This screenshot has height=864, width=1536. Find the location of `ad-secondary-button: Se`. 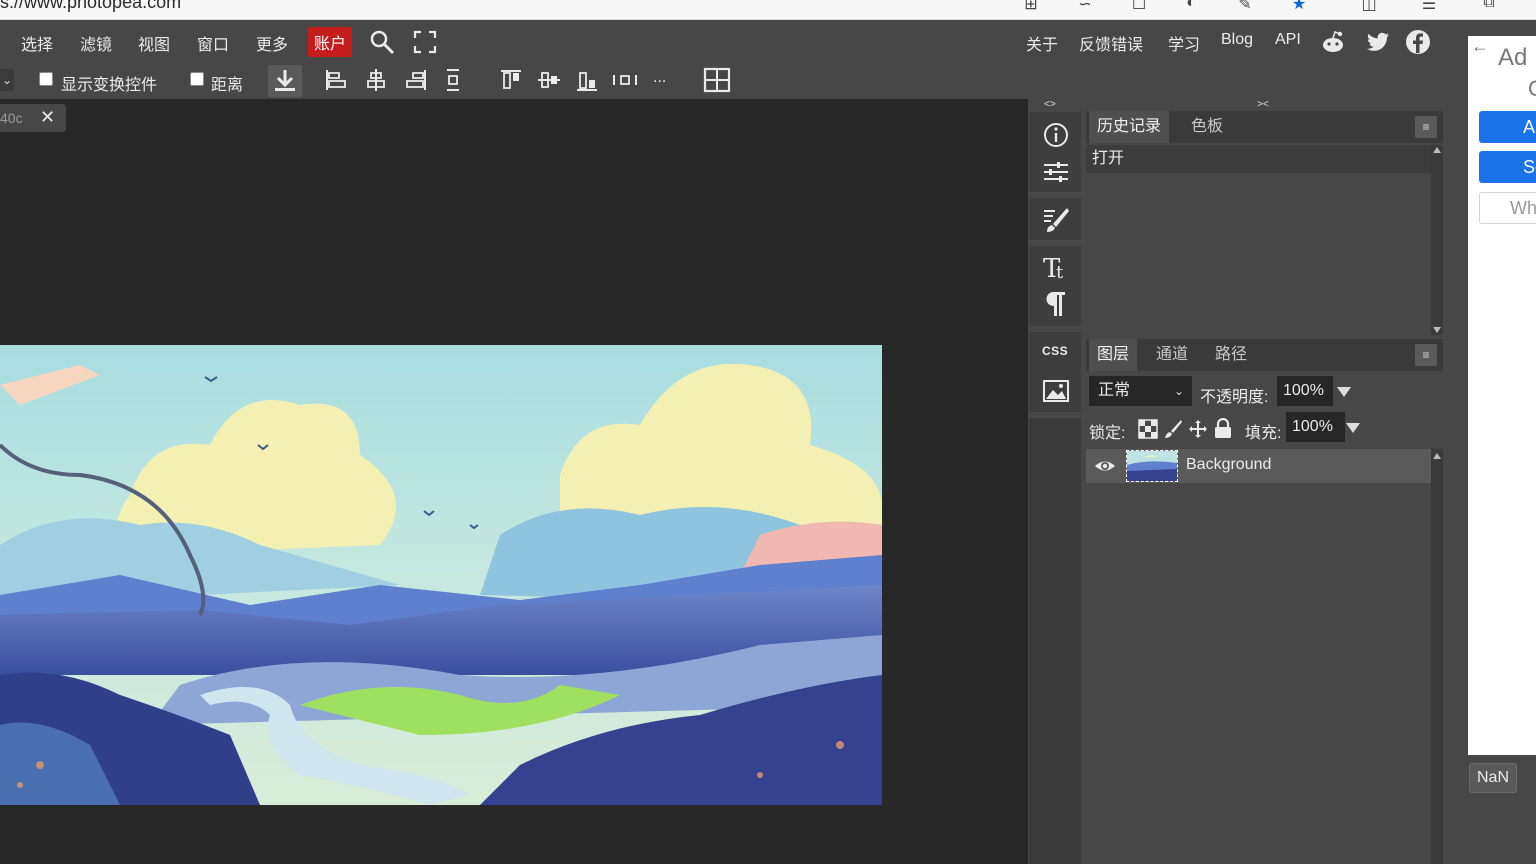

ad-secondary-button: Se is located at coordinates (1507, 167).